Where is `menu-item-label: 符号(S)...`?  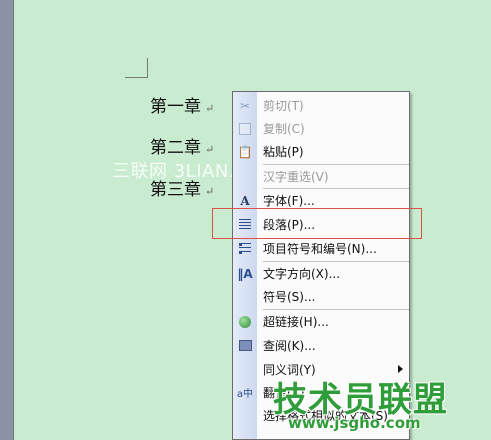 menu-item-label: 符号(S)... is located at coordinates (289, 297).